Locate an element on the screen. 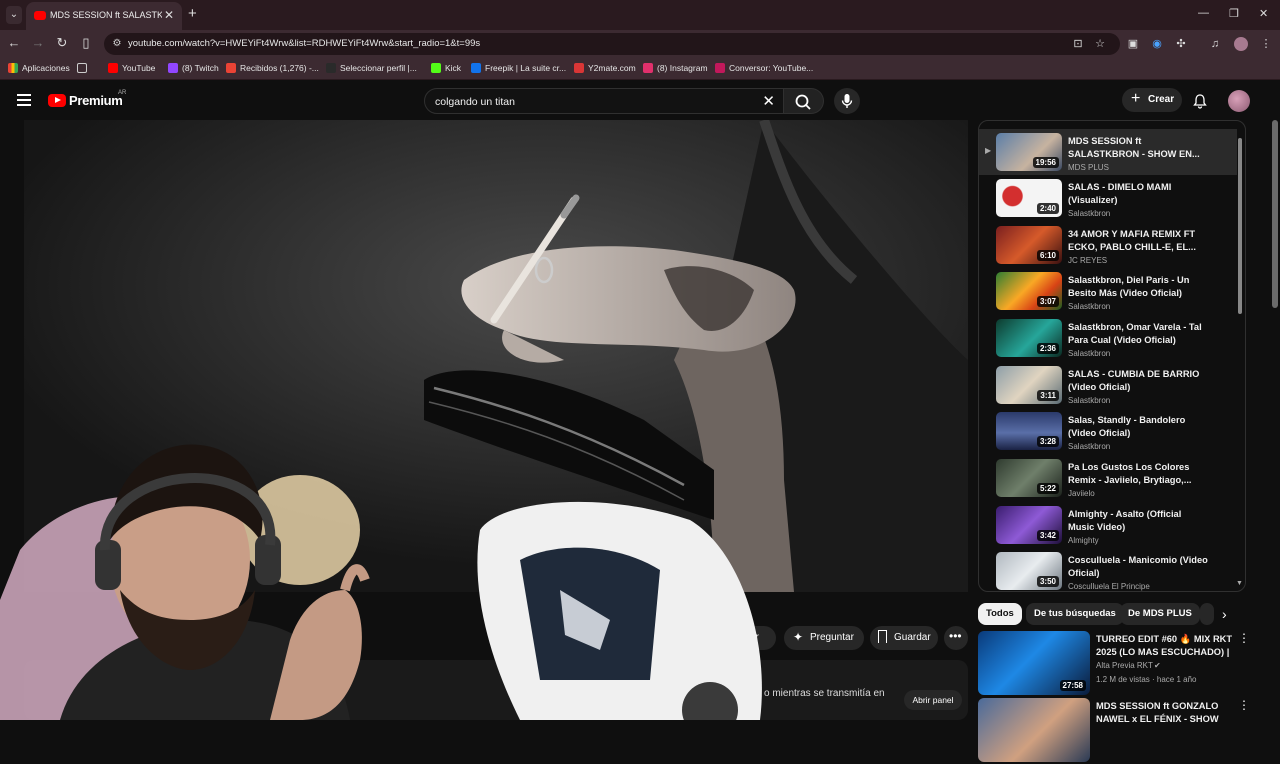  search-icon is located at coordinates (803, 102).